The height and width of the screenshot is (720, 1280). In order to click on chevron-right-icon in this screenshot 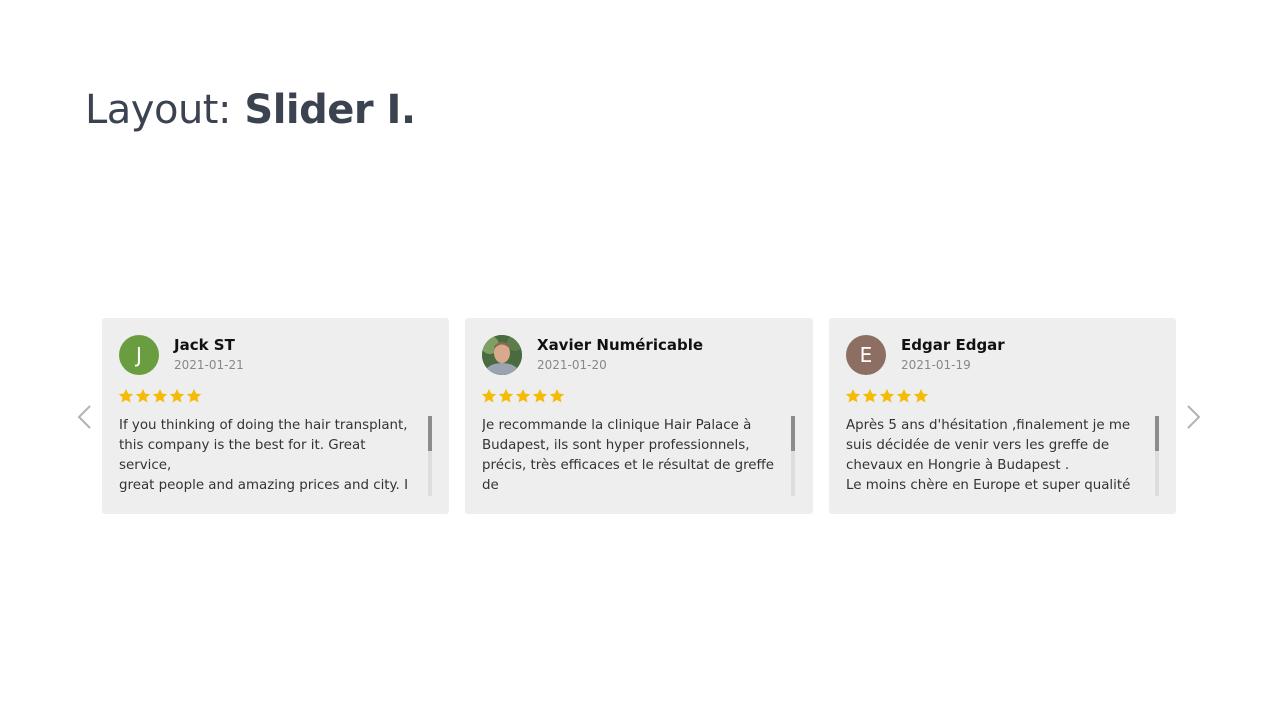, I will do `click(1193, 417)`.